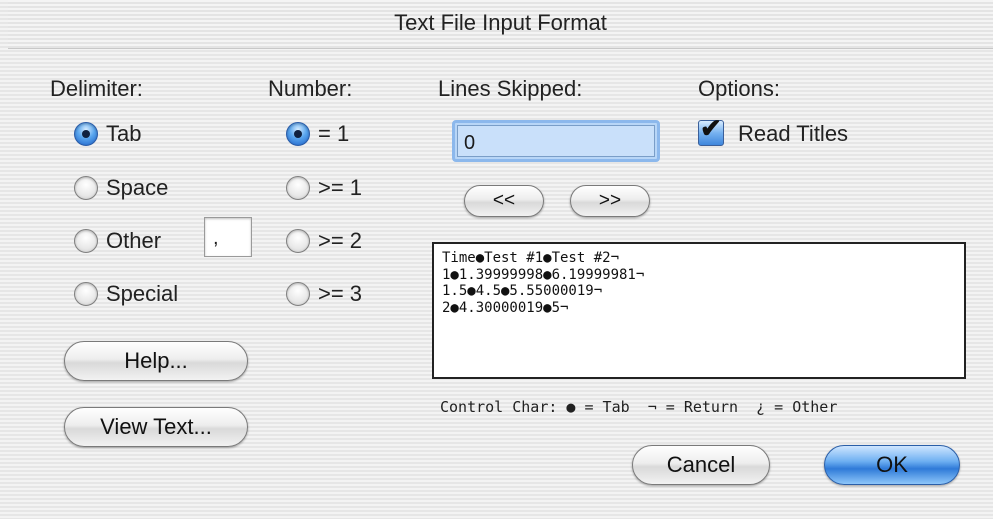 Image resolution: width=993 pixels, height=519 pixels. What do you see at coordinates (124, 133) in the screenshot?
I see `delimiter-option-label: Tab` at bounding box center [124, 133].